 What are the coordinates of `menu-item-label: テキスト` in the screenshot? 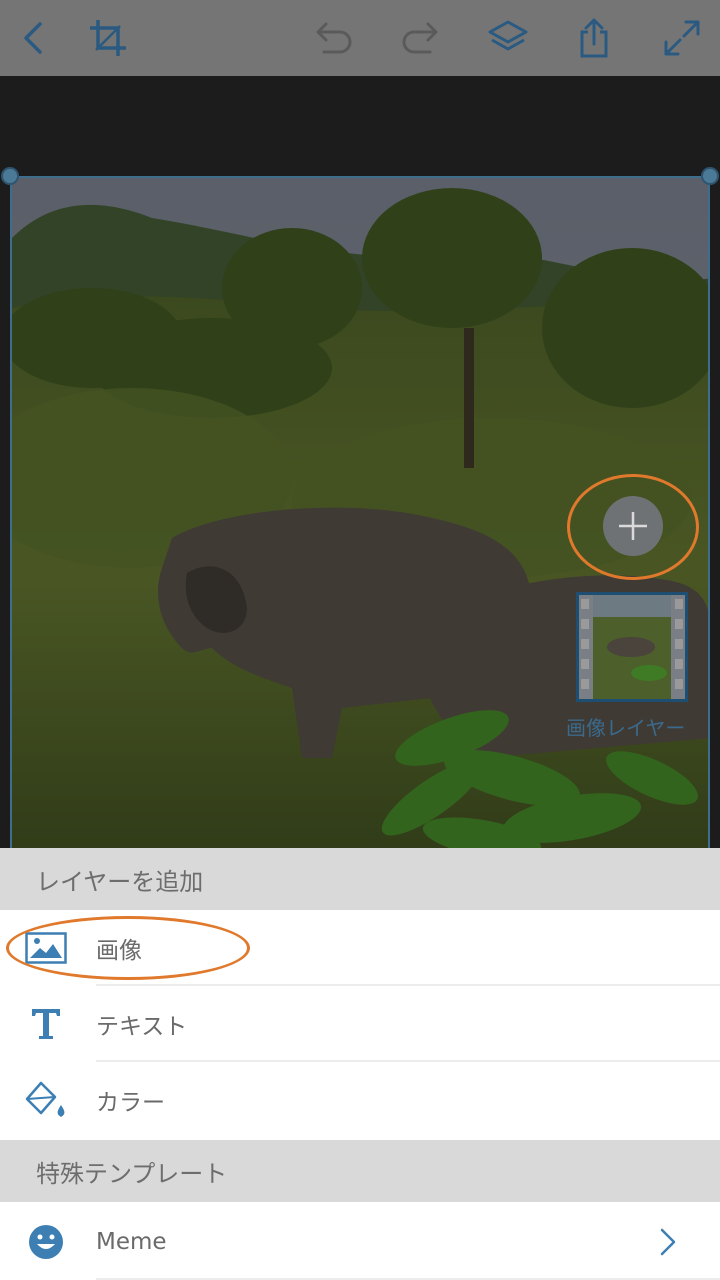 It's located at (142, 1027).